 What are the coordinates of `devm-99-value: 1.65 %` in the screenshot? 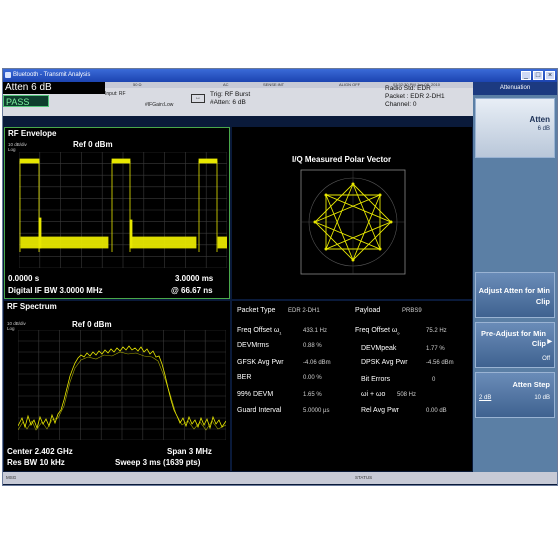 It's located at (312, 395).